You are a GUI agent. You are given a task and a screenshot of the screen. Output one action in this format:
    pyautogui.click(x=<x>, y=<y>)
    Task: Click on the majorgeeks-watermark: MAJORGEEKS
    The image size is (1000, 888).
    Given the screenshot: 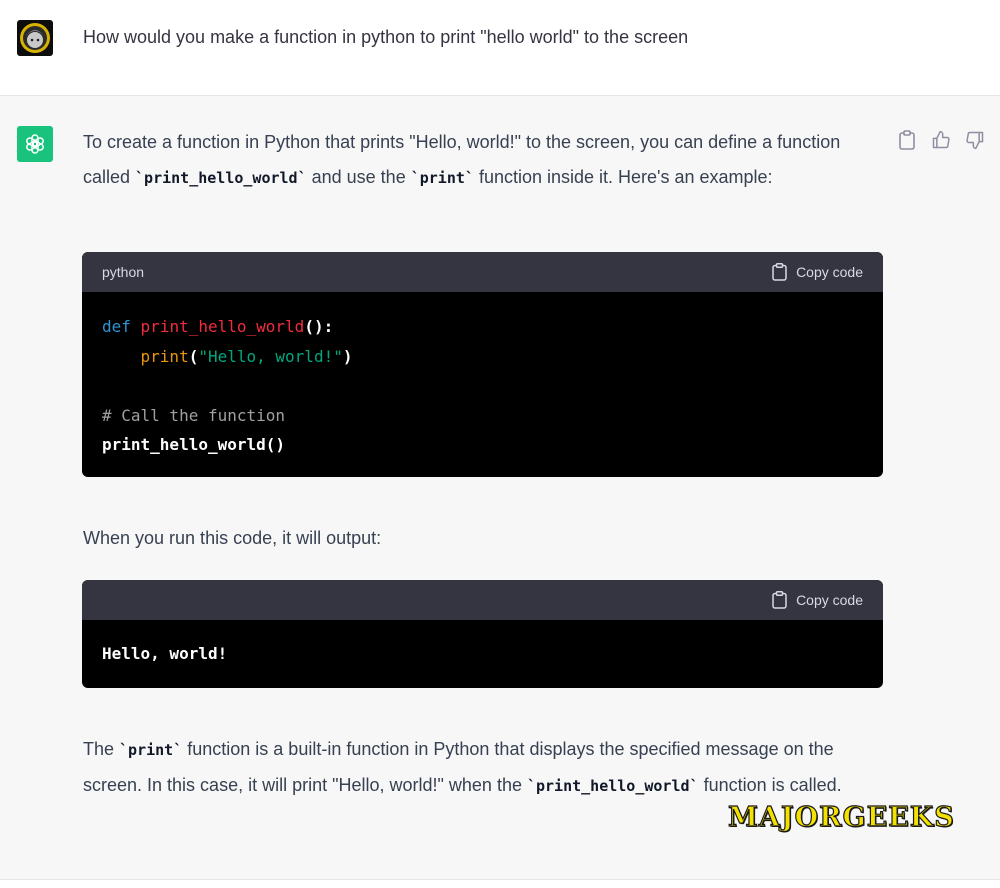 What is the action you would take?
    pyautogui.click(x=841, y=817)
    